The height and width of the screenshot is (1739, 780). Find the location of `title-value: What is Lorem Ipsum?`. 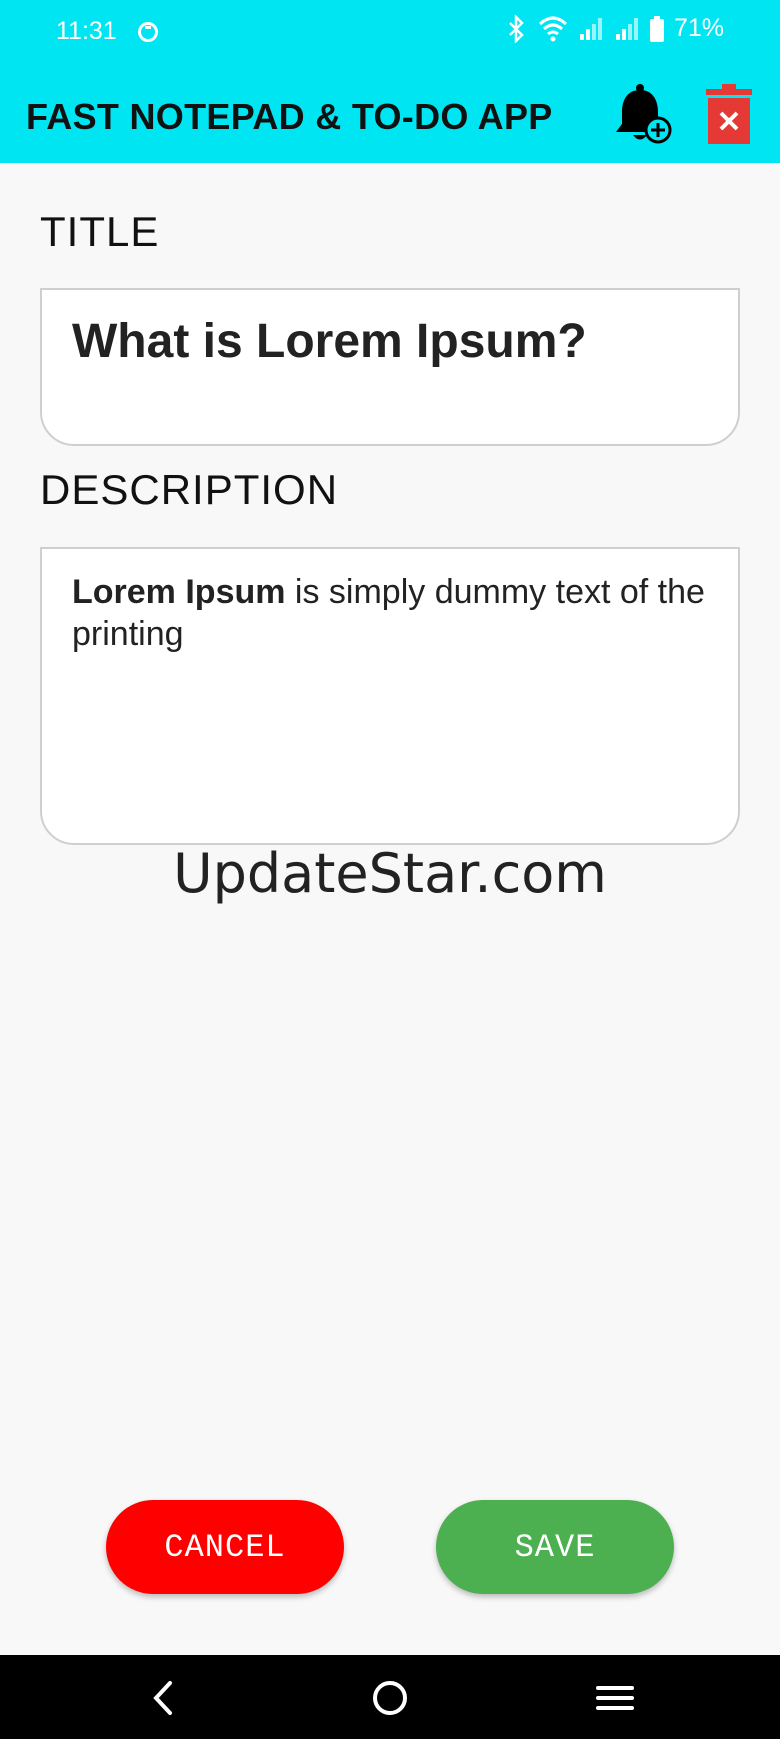

title-value: What is Lorem Ipsum? is located at coordinates (329, 341).